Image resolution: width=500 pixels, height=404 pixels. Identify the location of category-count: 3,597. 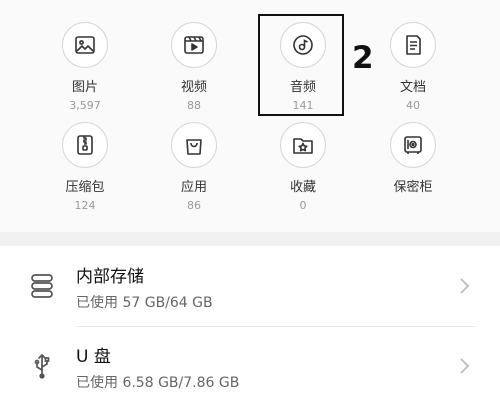
(85, 105).